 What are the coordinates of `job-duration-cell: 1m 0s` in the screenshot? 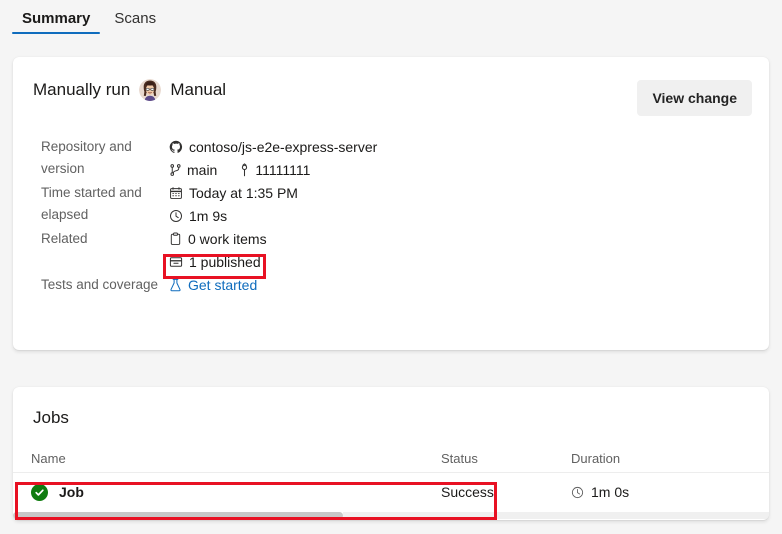 It's located at (661, 492).